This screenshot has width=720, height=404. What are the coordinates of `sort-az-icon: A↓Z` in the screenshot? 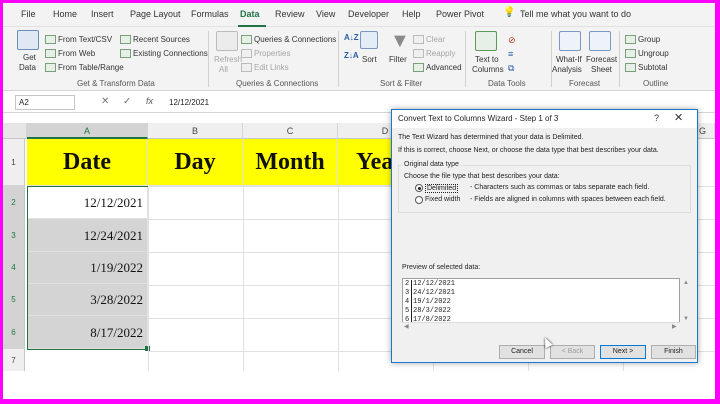 It's located at (351, 38).